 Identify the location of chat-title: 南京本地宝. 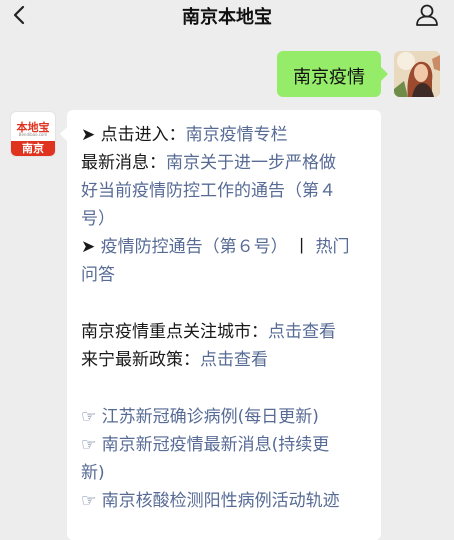
(227, 17).